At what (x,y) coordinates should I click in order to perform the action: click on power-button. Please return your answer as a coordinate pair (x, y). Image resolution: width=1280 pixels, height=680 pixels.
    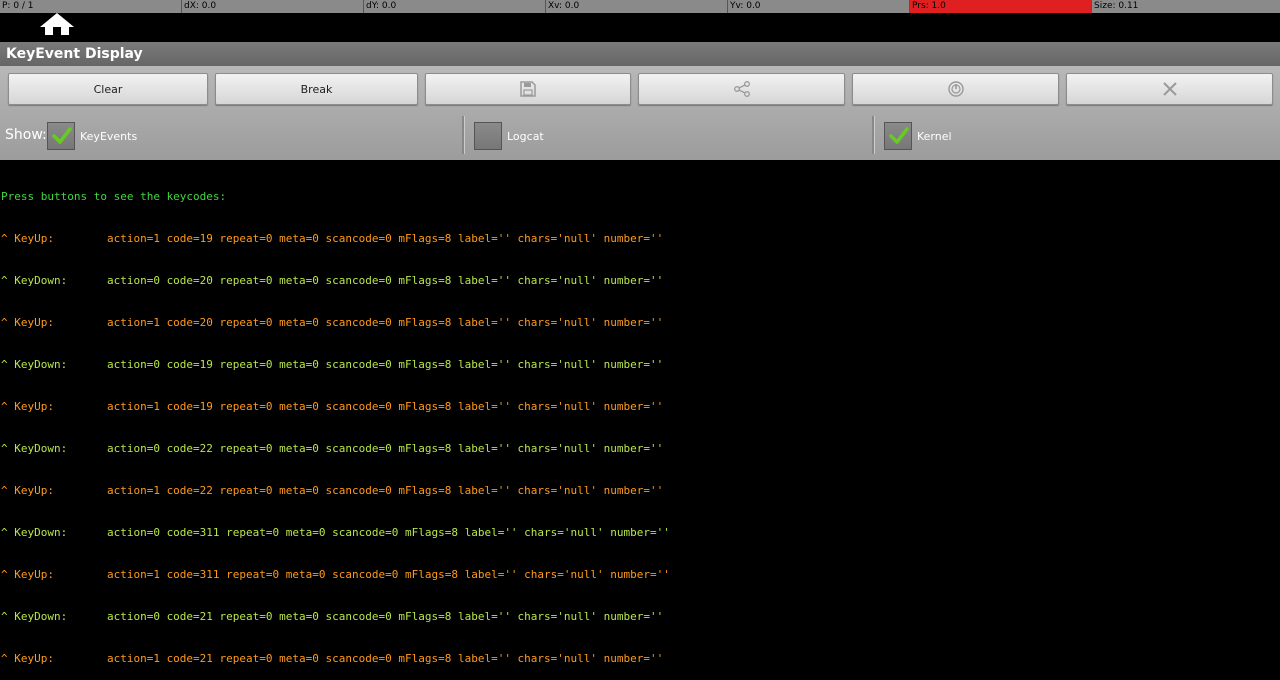
    Looking at the image, I should click on (955, 89).